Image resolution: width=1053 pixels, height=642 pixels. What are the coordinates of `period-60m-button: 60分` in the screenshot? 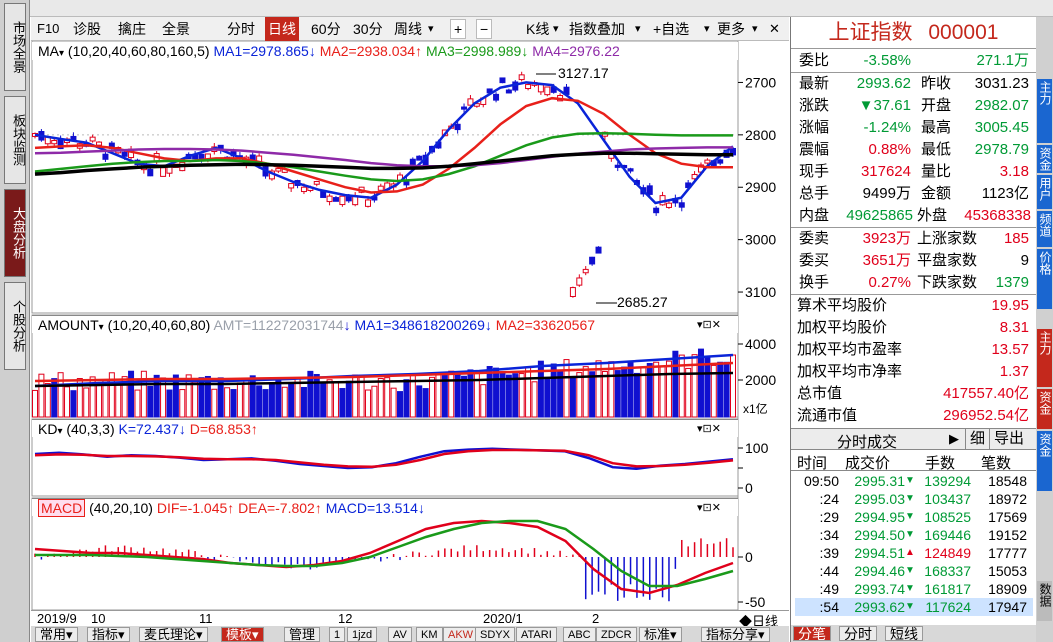 It's located at (326, 29).